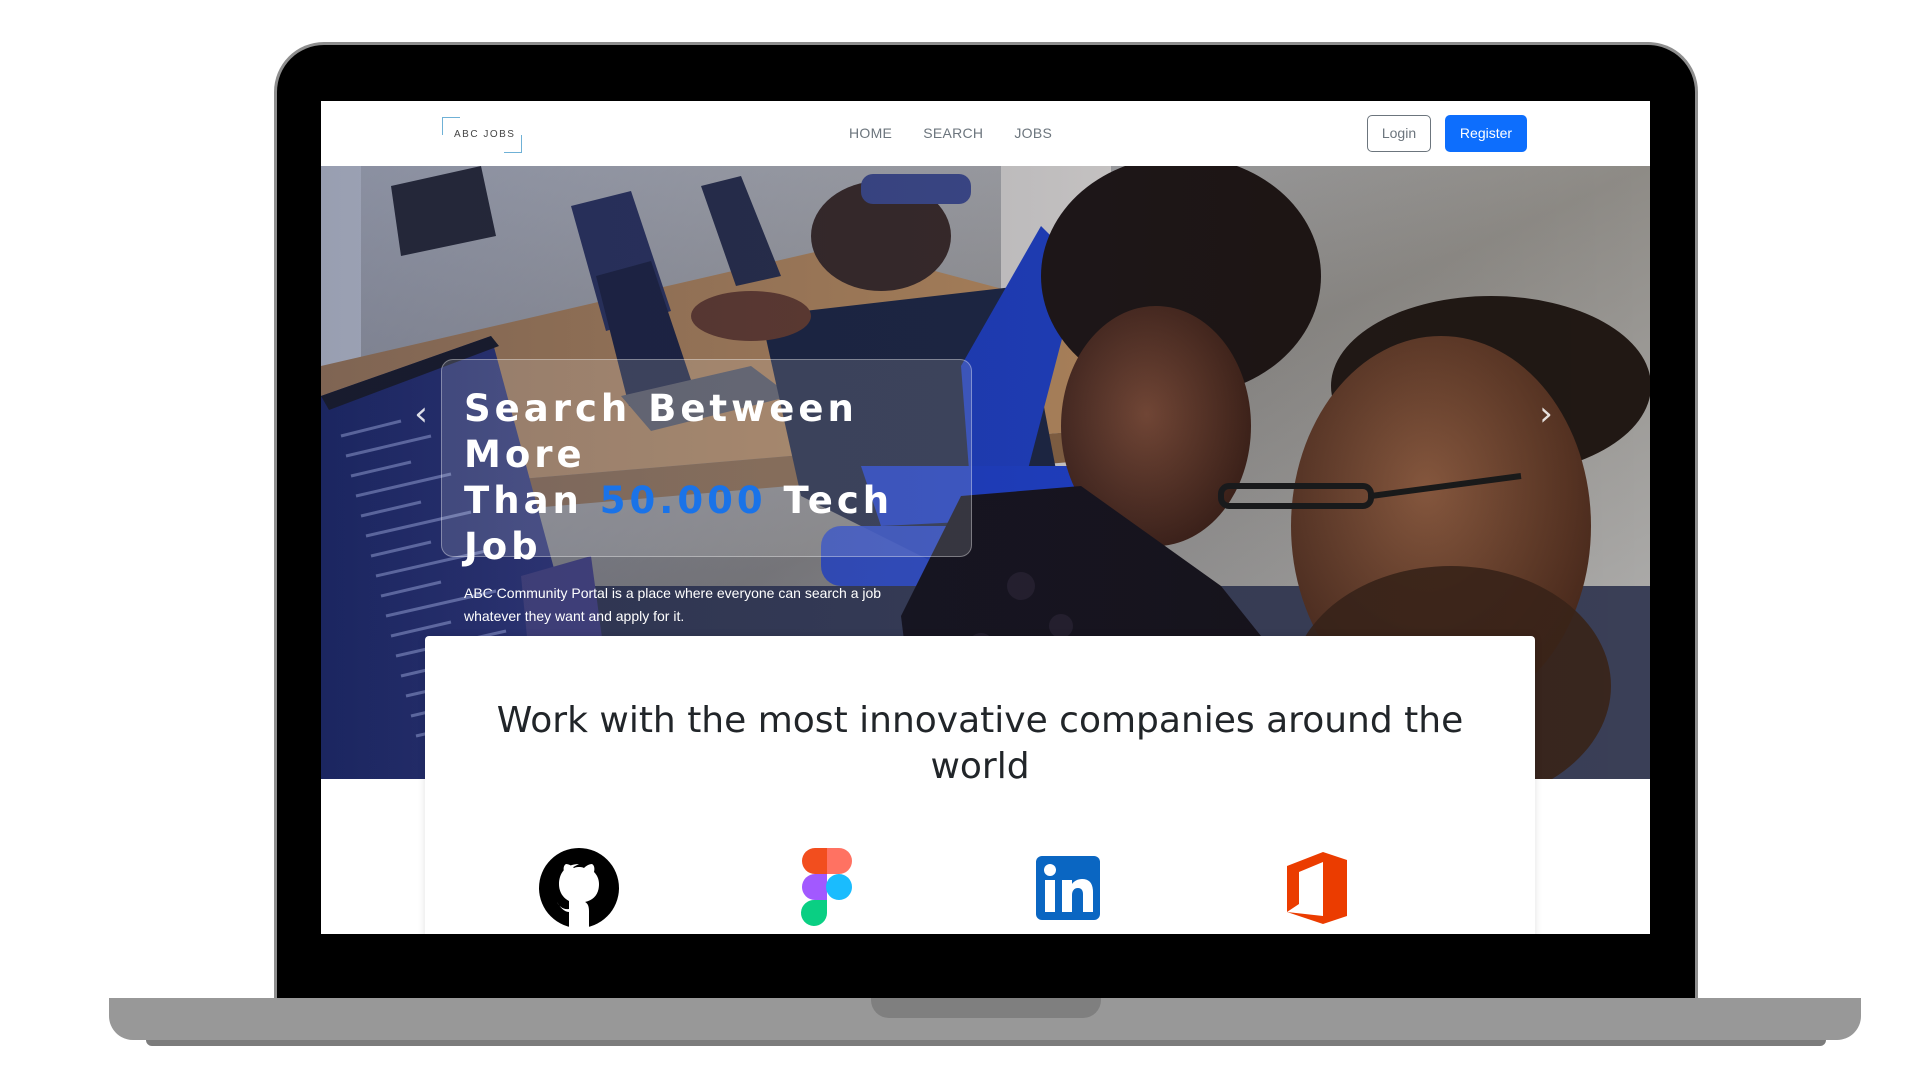 Image resolution: width=1920 pixels, height=1080 pixels. I want to click on carousel-next-button: ›, so click(1546, 414).